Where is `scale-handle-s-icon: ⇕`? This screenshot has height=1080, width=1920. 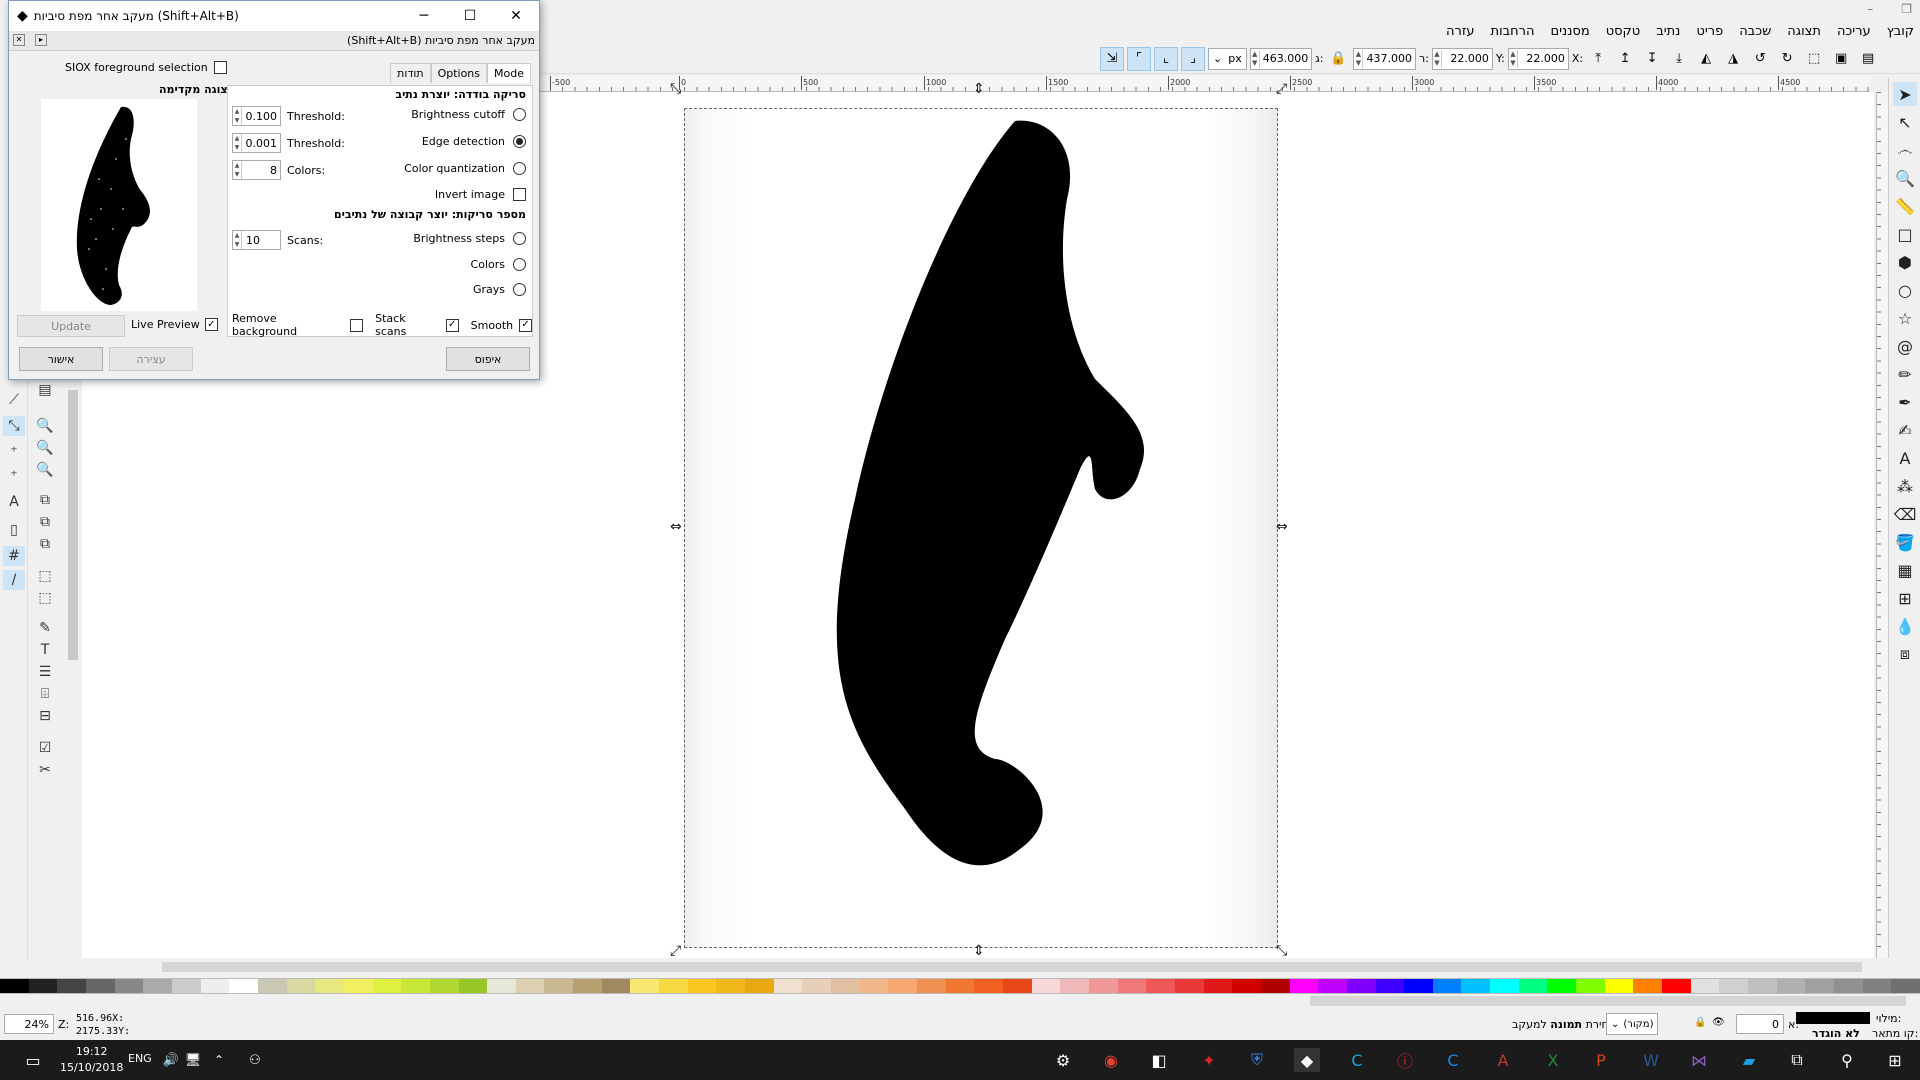 scale-handle-s-icon: ⇕ is located at coordinates (979, 951).